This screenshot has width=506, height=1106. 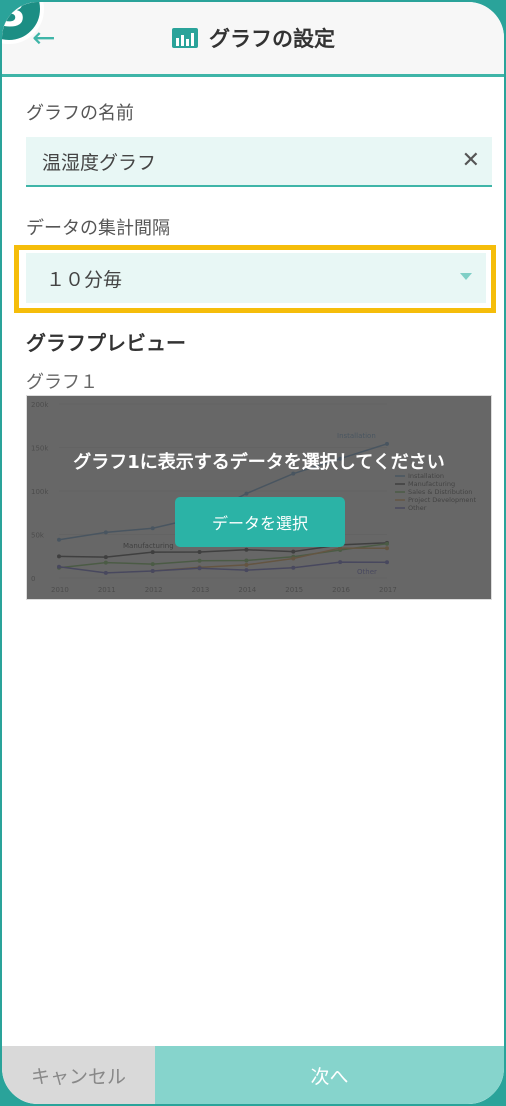 I want to click on close-icon: ✕, so click(x=471, y=160).